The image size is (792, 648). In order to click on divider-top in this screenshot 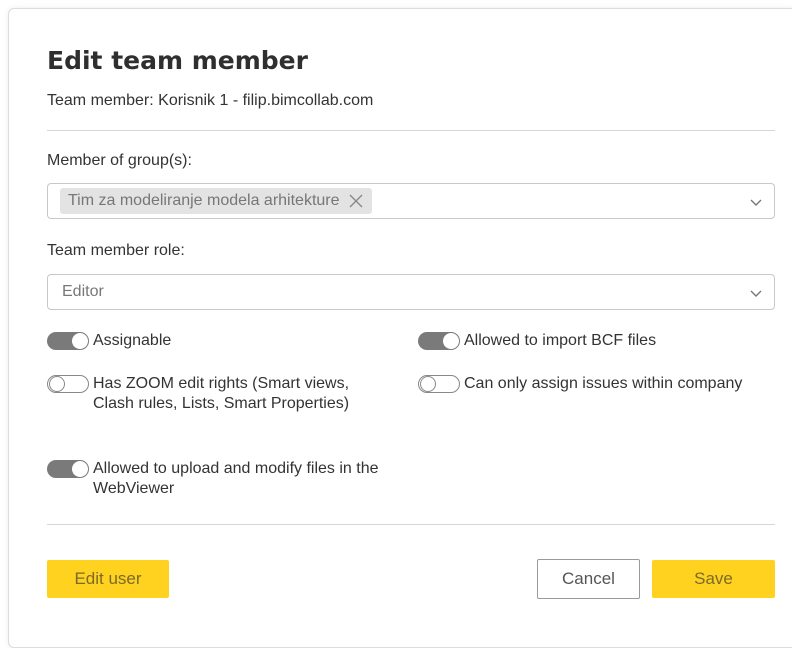, I will do `click(411, 130)`.